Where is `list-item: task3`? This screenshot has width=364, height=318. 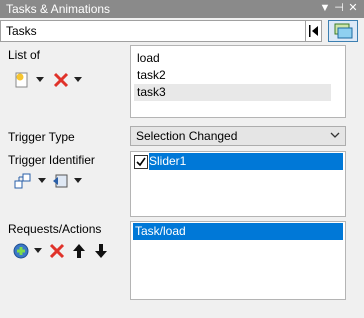
list-item: task3 is located at coordinates (232, 92).